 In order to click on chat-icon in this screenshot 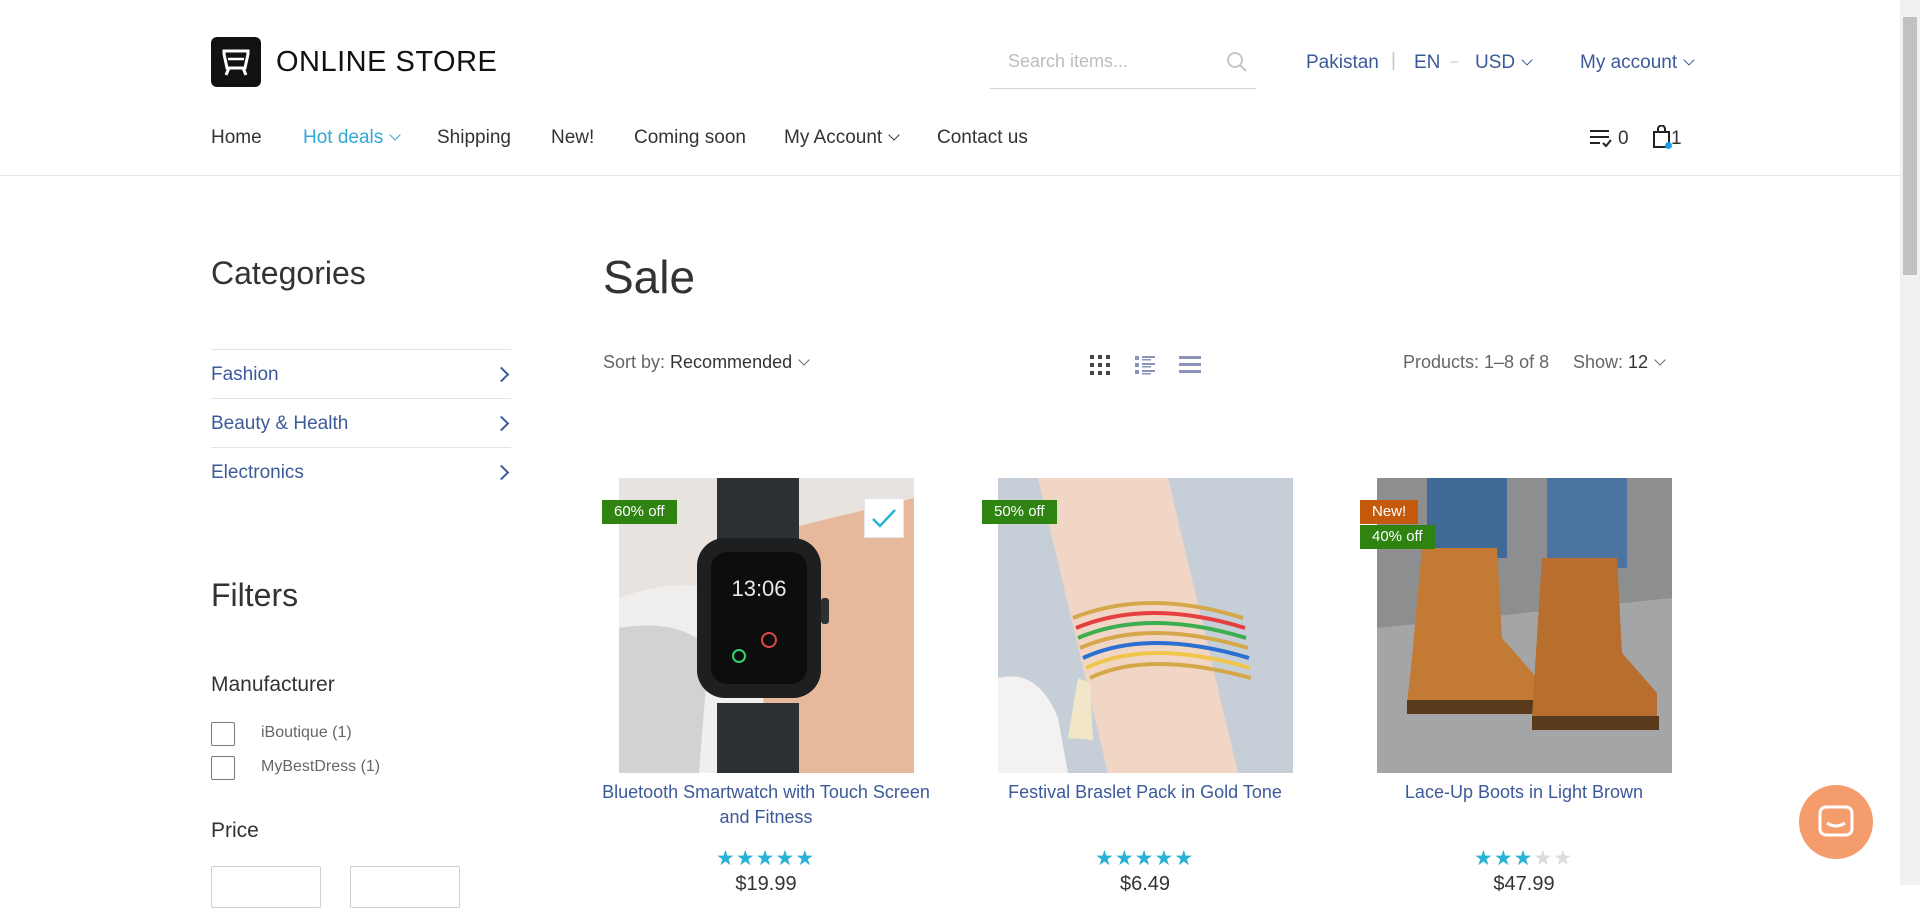, I will do `click(1836, 821)`.